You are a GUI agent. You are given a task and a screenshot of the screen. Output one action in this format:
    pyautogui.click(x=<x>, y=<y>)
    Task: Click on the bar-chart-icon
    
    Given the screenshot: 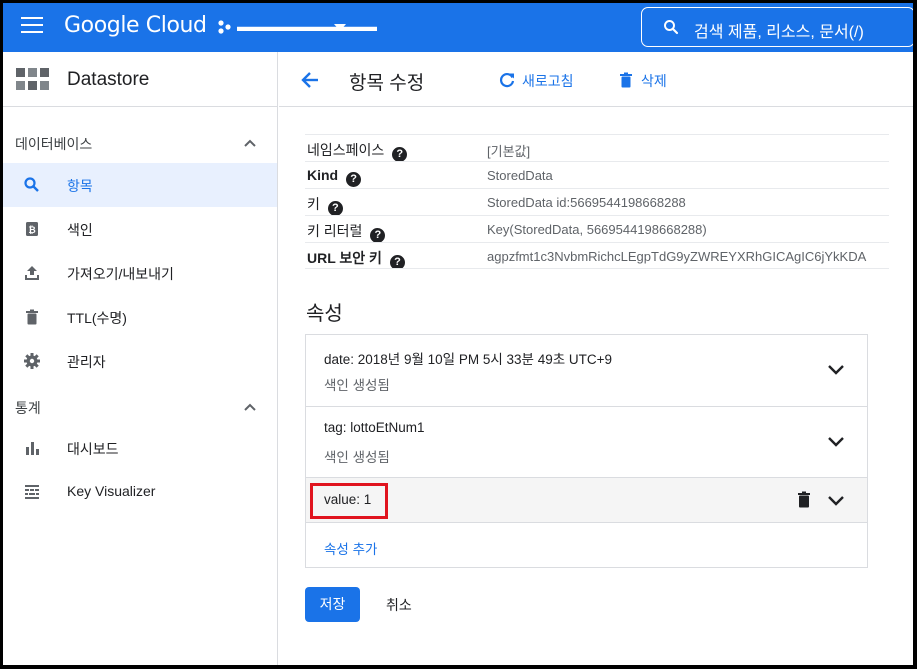 What is the action you would take?
    pyautogui.click(x=32, y=448)
    